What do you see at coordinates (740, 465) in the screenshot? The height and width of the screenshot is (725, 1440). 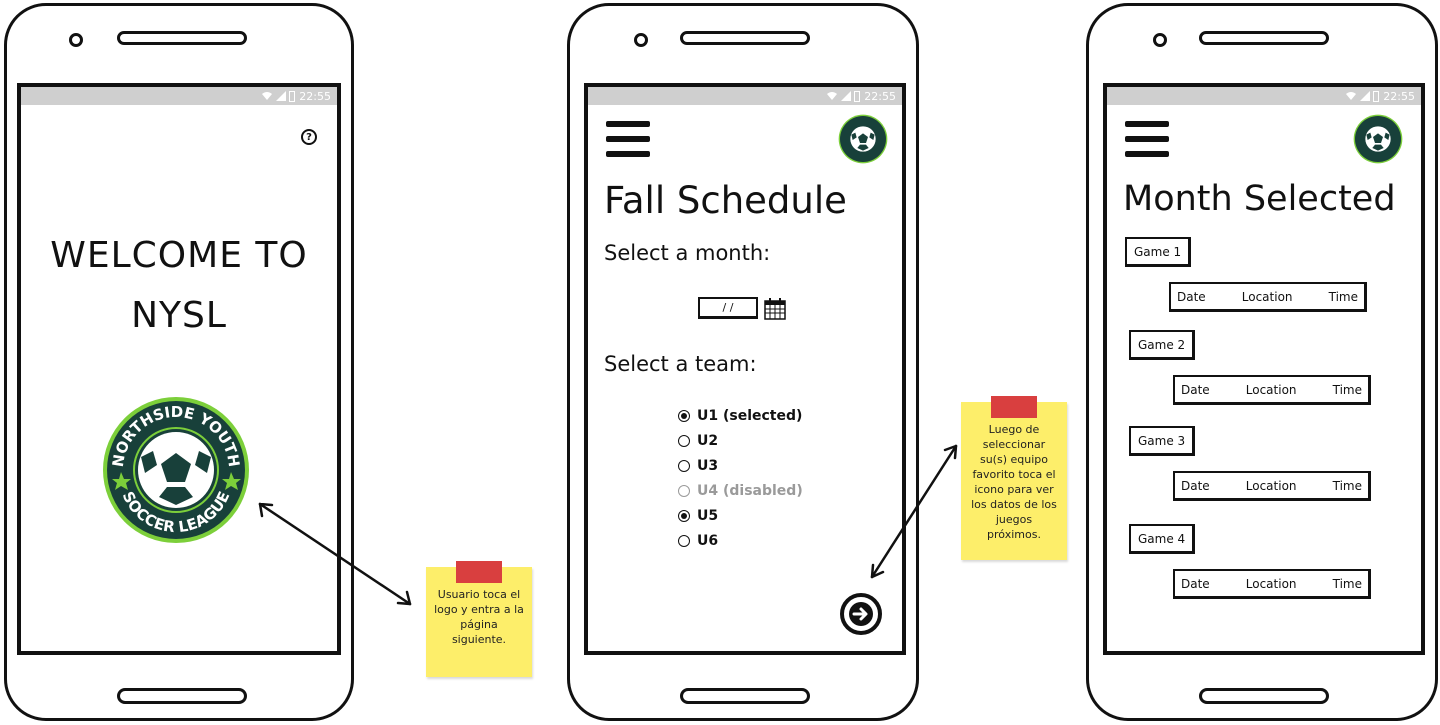 I see `team-radio-option: U3` at bounding box center [740, 465].